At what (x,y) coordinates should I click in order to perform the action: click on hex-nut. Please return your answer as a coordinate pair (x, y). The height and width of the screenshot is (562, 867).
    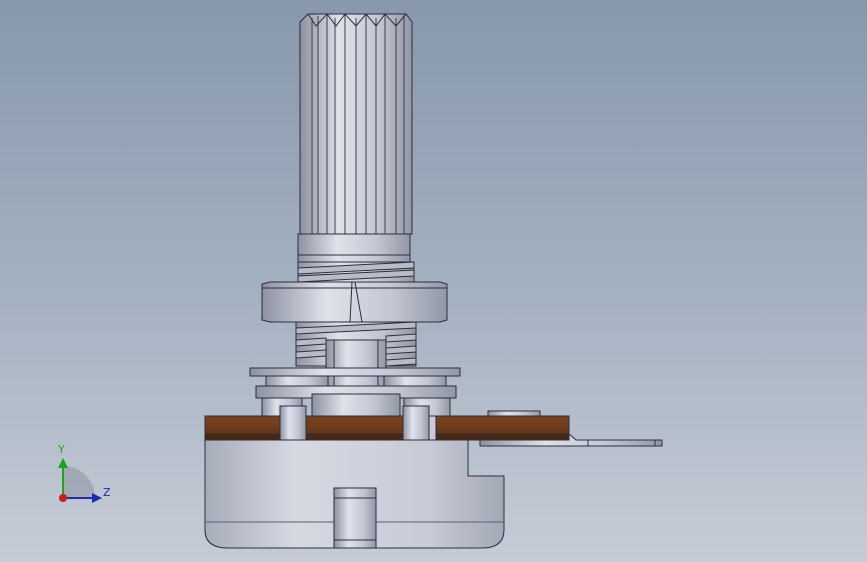
    Looking at the image, I should click on (354, 302).